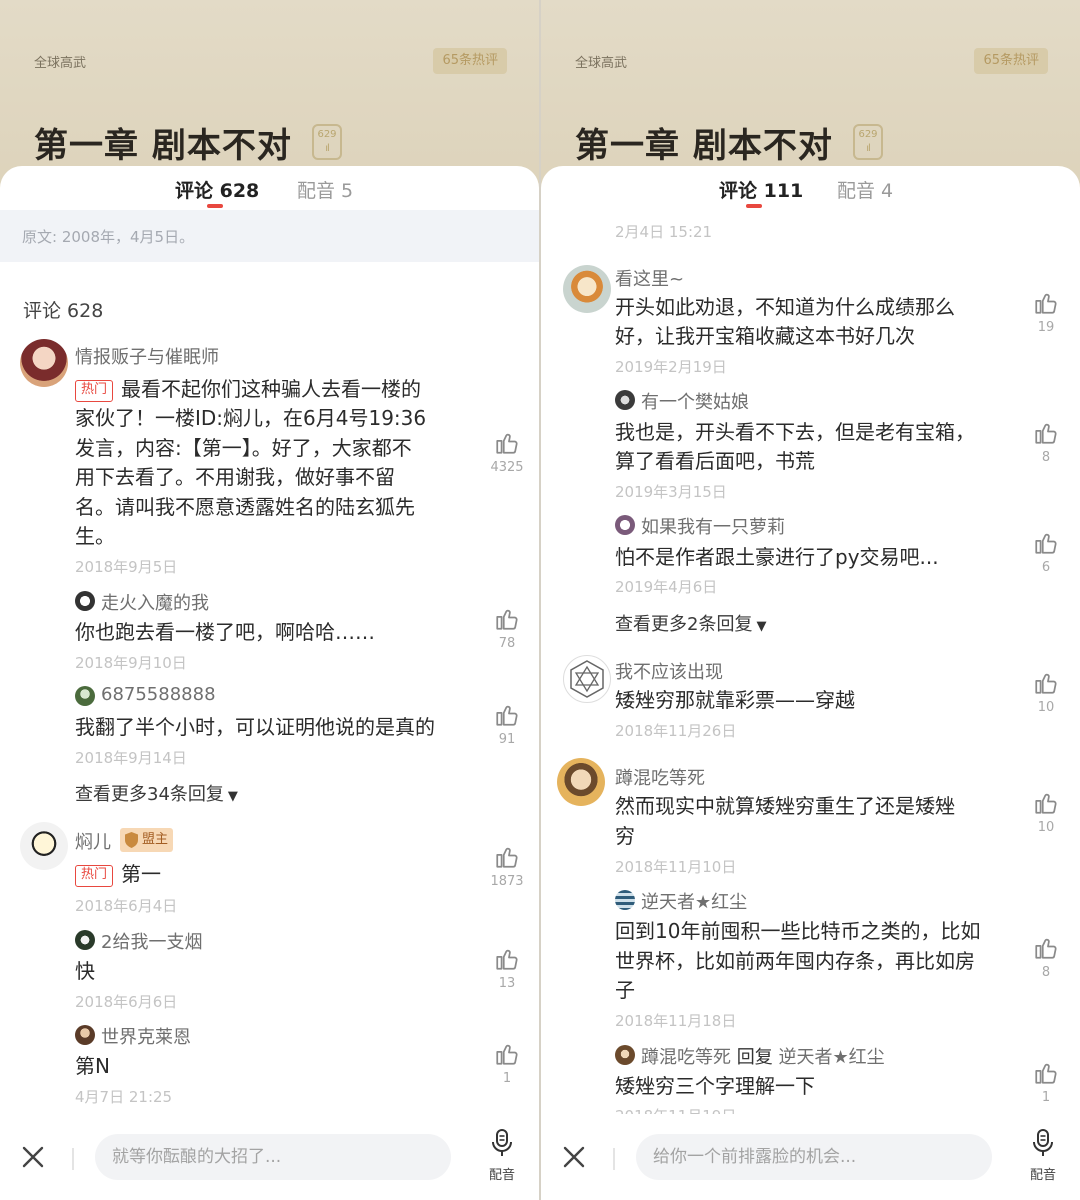  I want to click on like-button: 78, so click(507, 628).